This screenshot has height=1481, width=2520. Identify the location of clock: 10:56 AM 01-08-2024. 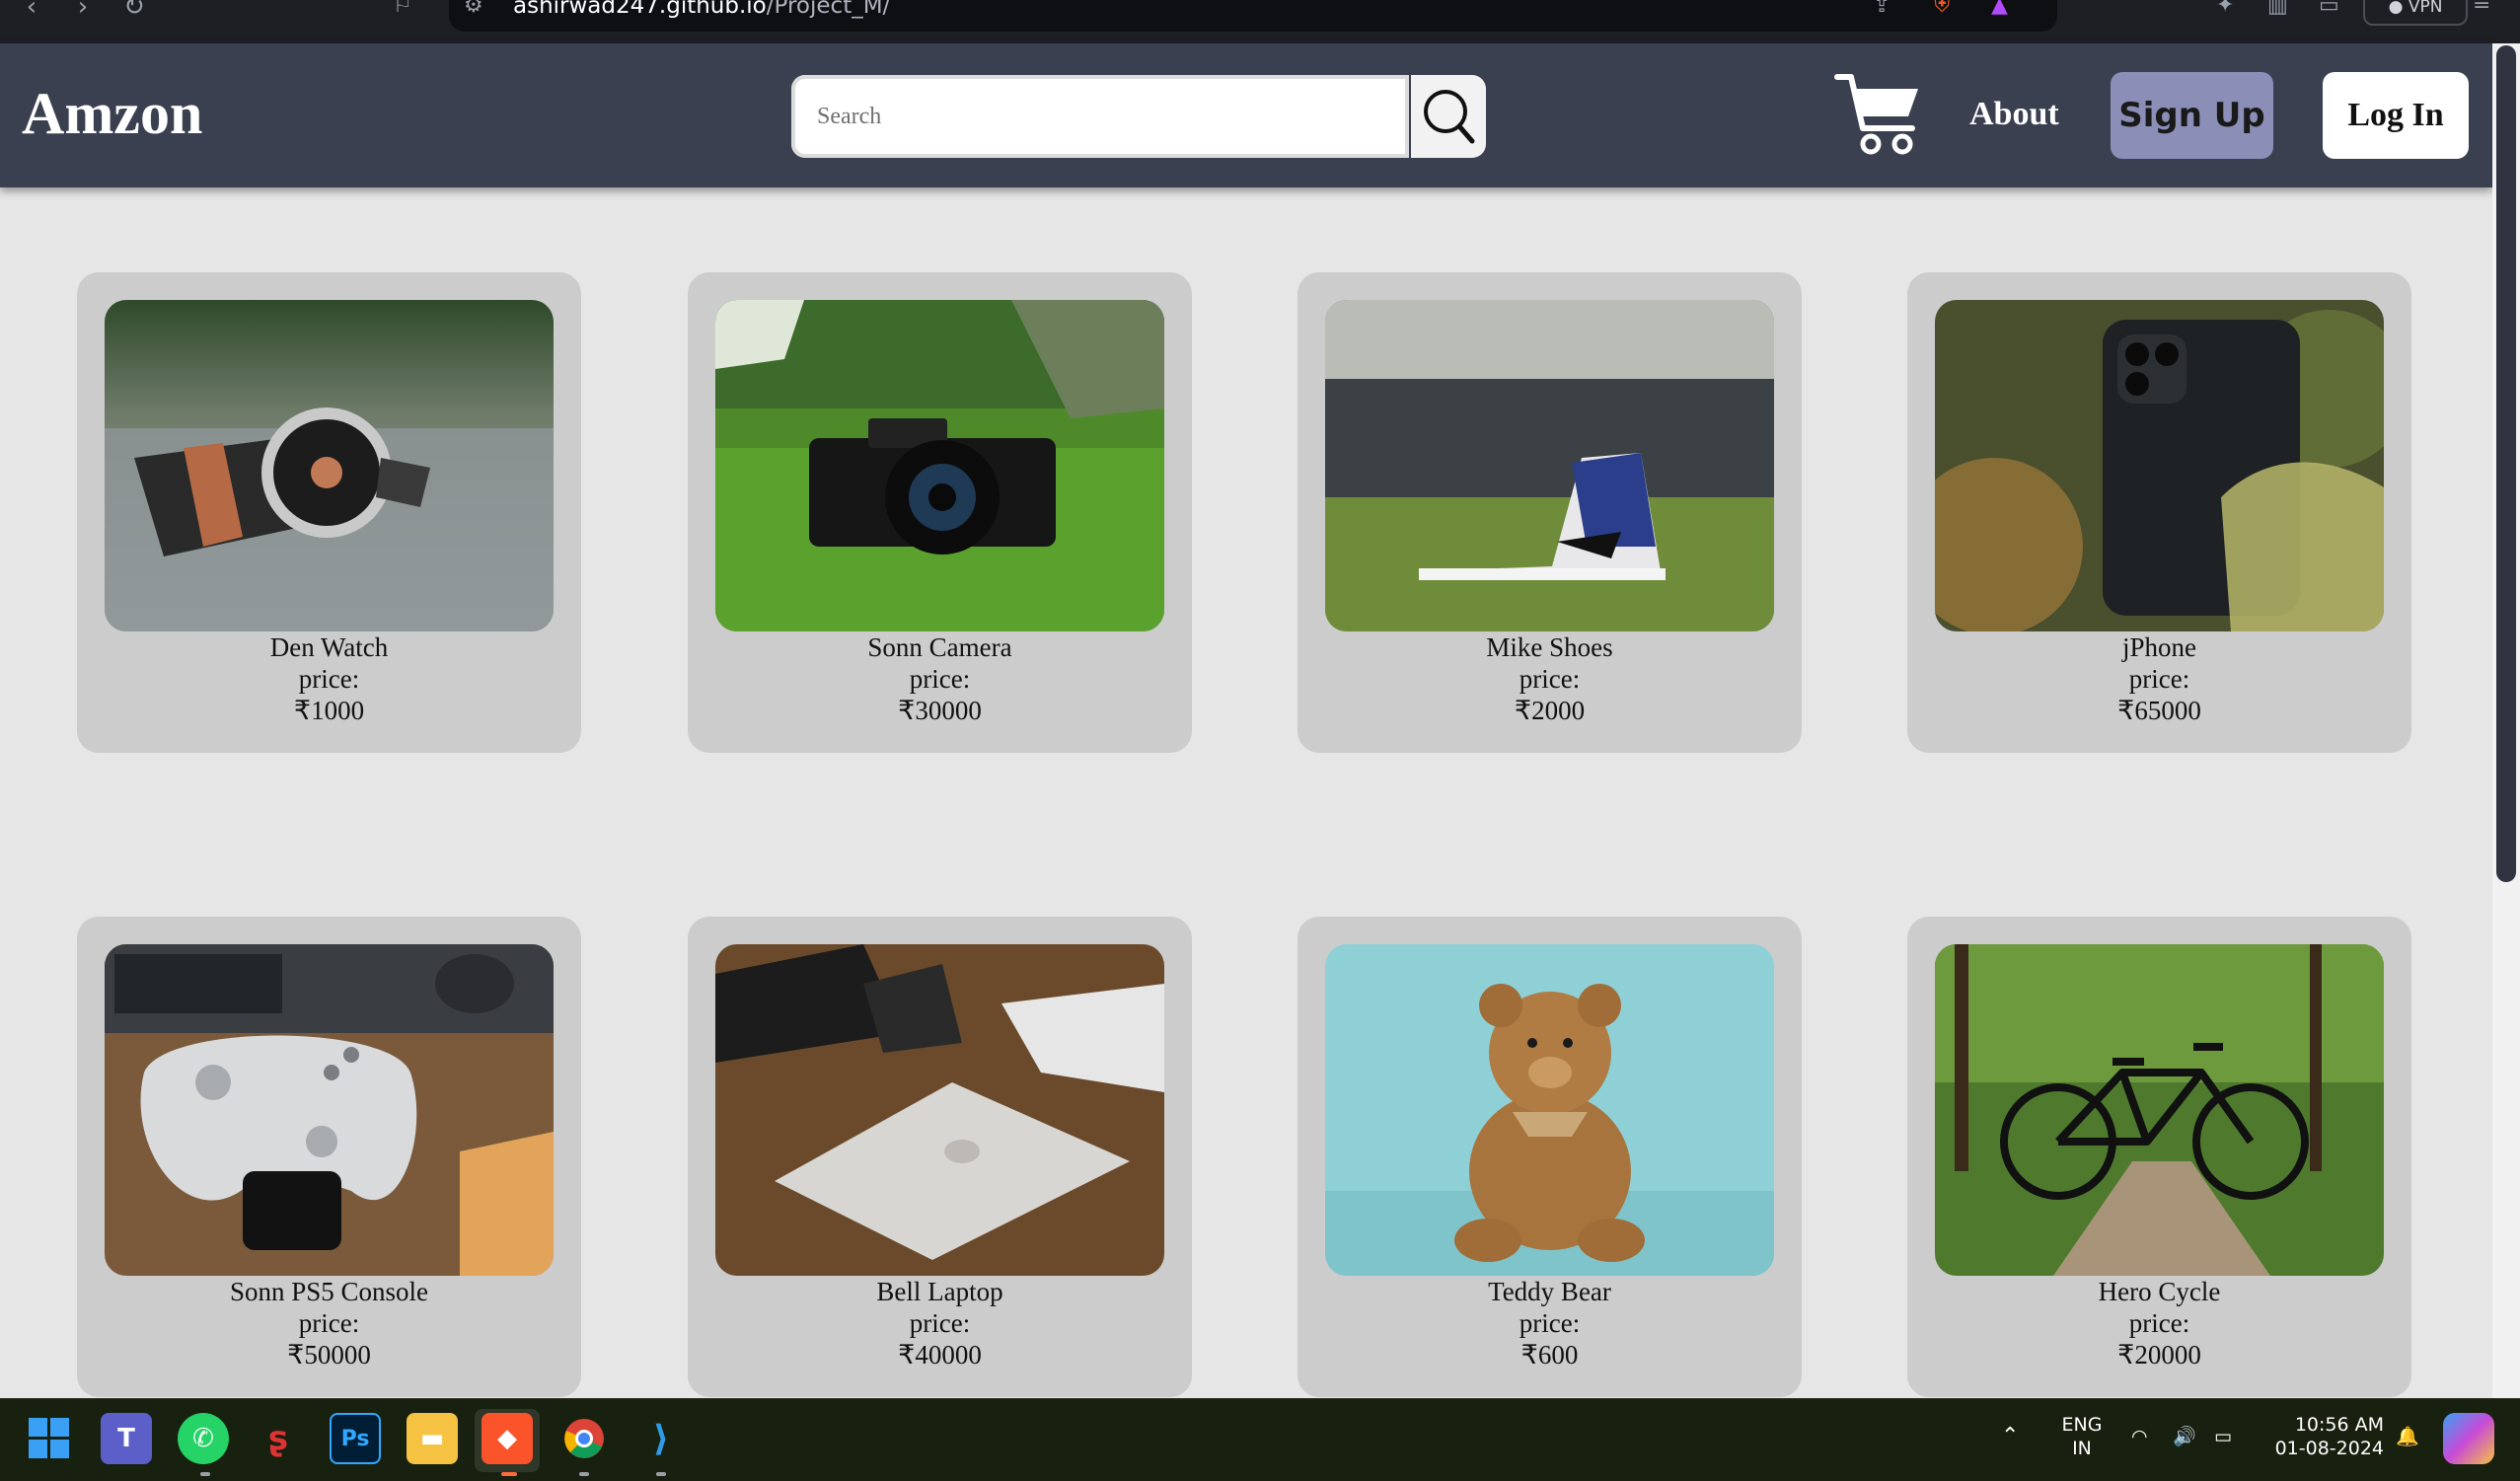
(2324, 1436).